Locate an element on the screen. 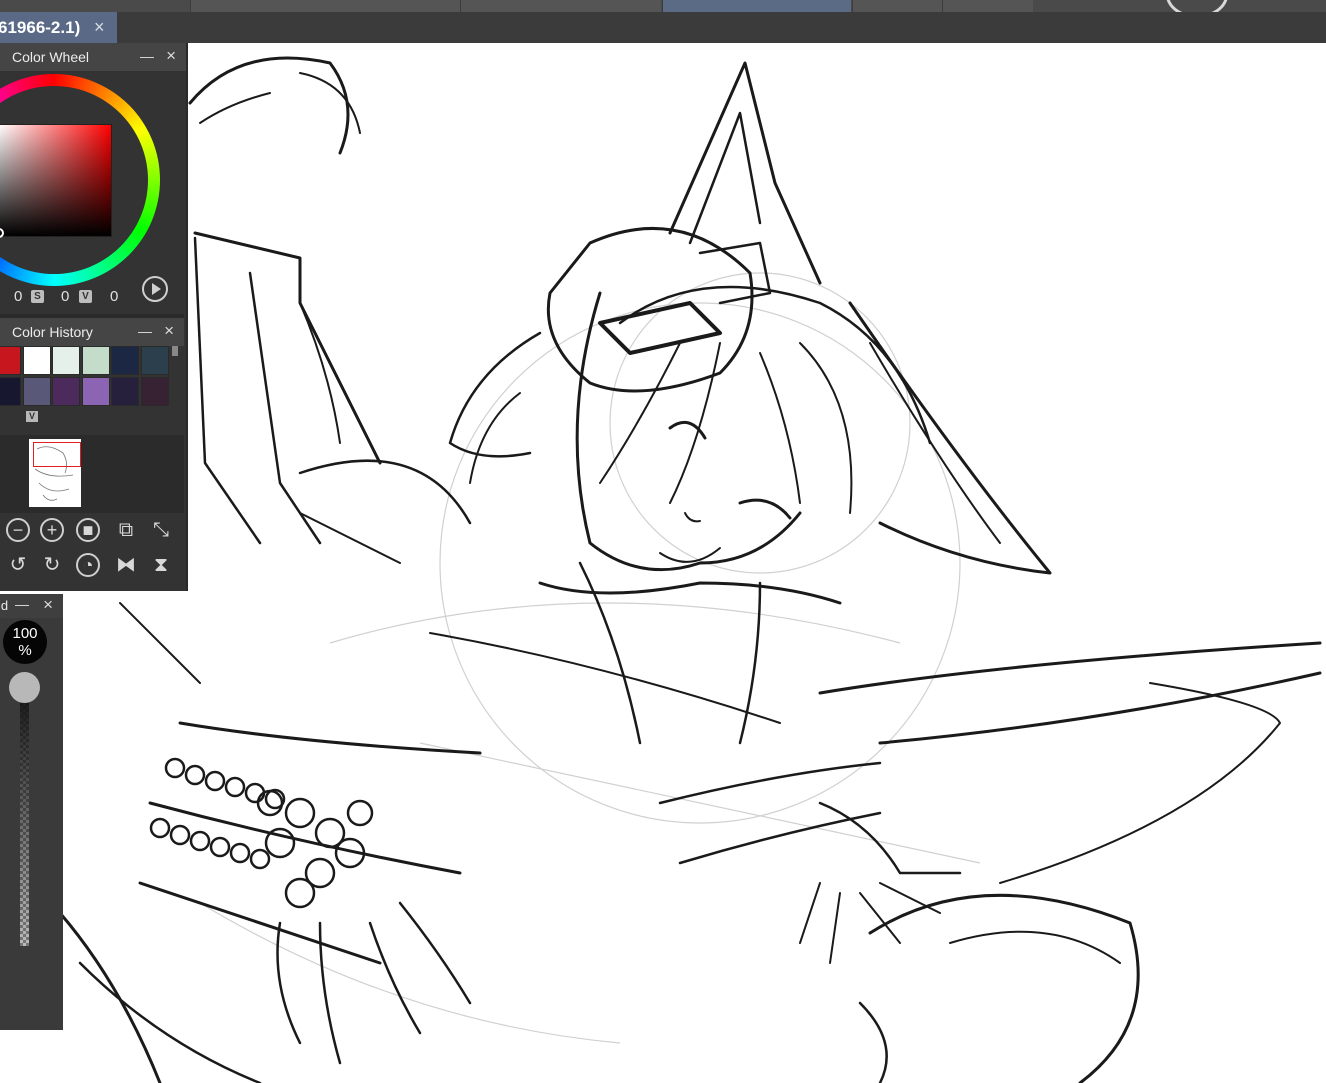  opacity-value: 100 is located at coordinates (25, 633).